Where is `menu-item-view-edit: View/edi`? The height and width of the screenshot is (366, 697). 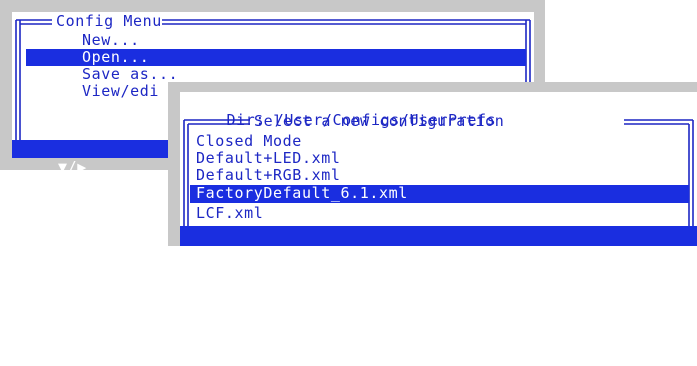 menu-item-view-edit: View/edi is located at coordinates (120, 91).